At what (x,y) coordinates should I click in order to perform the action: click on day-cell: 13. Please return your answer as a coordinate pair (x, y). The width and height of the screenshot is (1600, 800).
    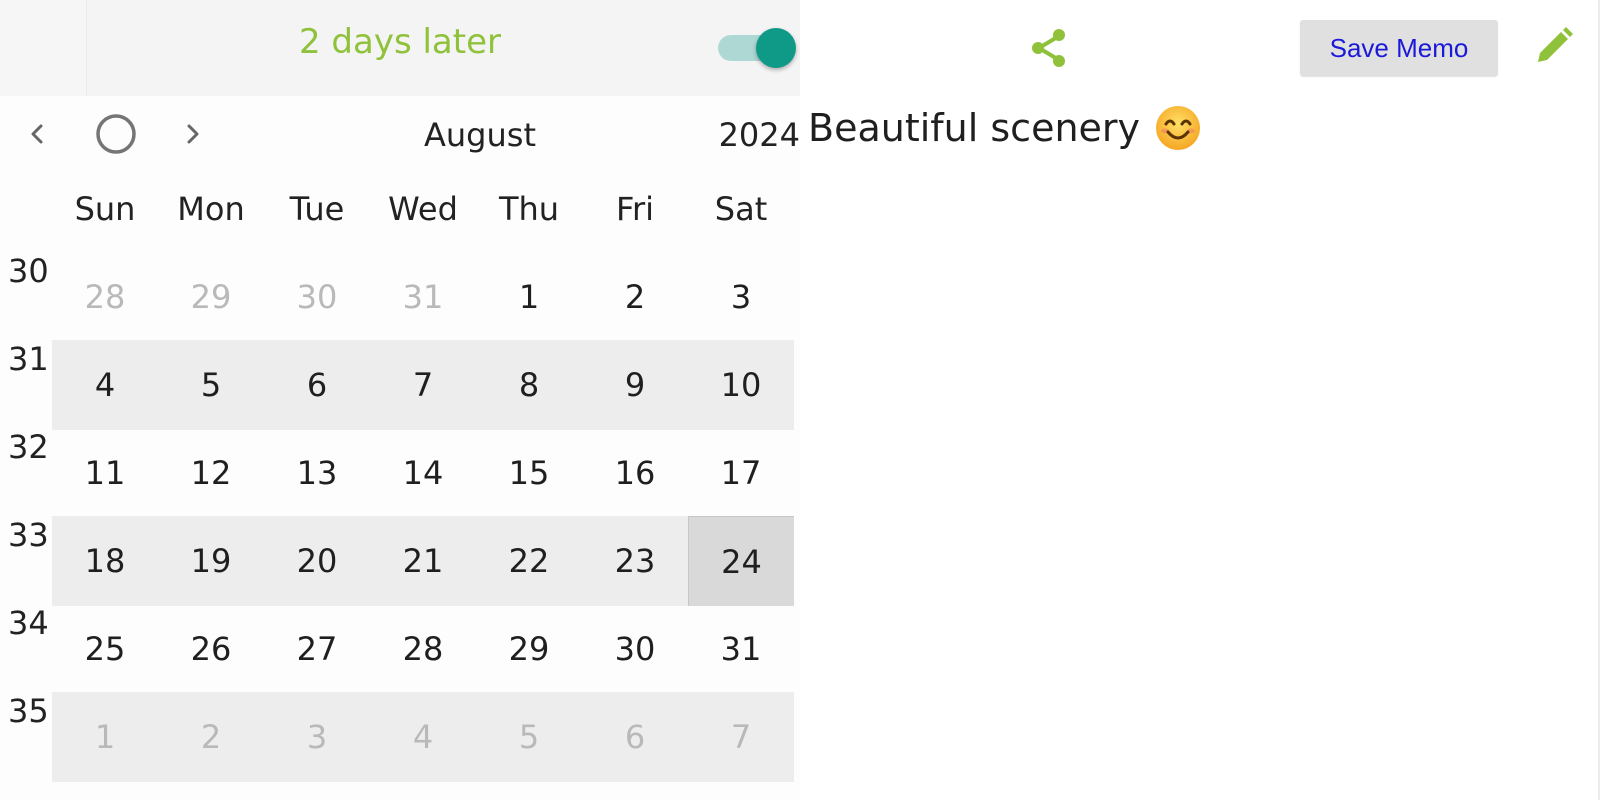
    Looking at the image, I should click on (317, 473).